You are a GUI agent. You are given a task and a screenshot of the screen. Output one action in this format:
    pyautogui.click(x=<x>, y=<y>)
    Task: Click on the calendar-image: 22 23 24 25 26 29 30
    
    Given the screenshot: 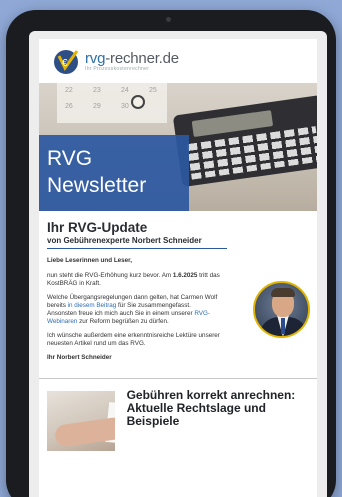 What is the action you would take?
    pyautogui.click(x=112, y=103)
    